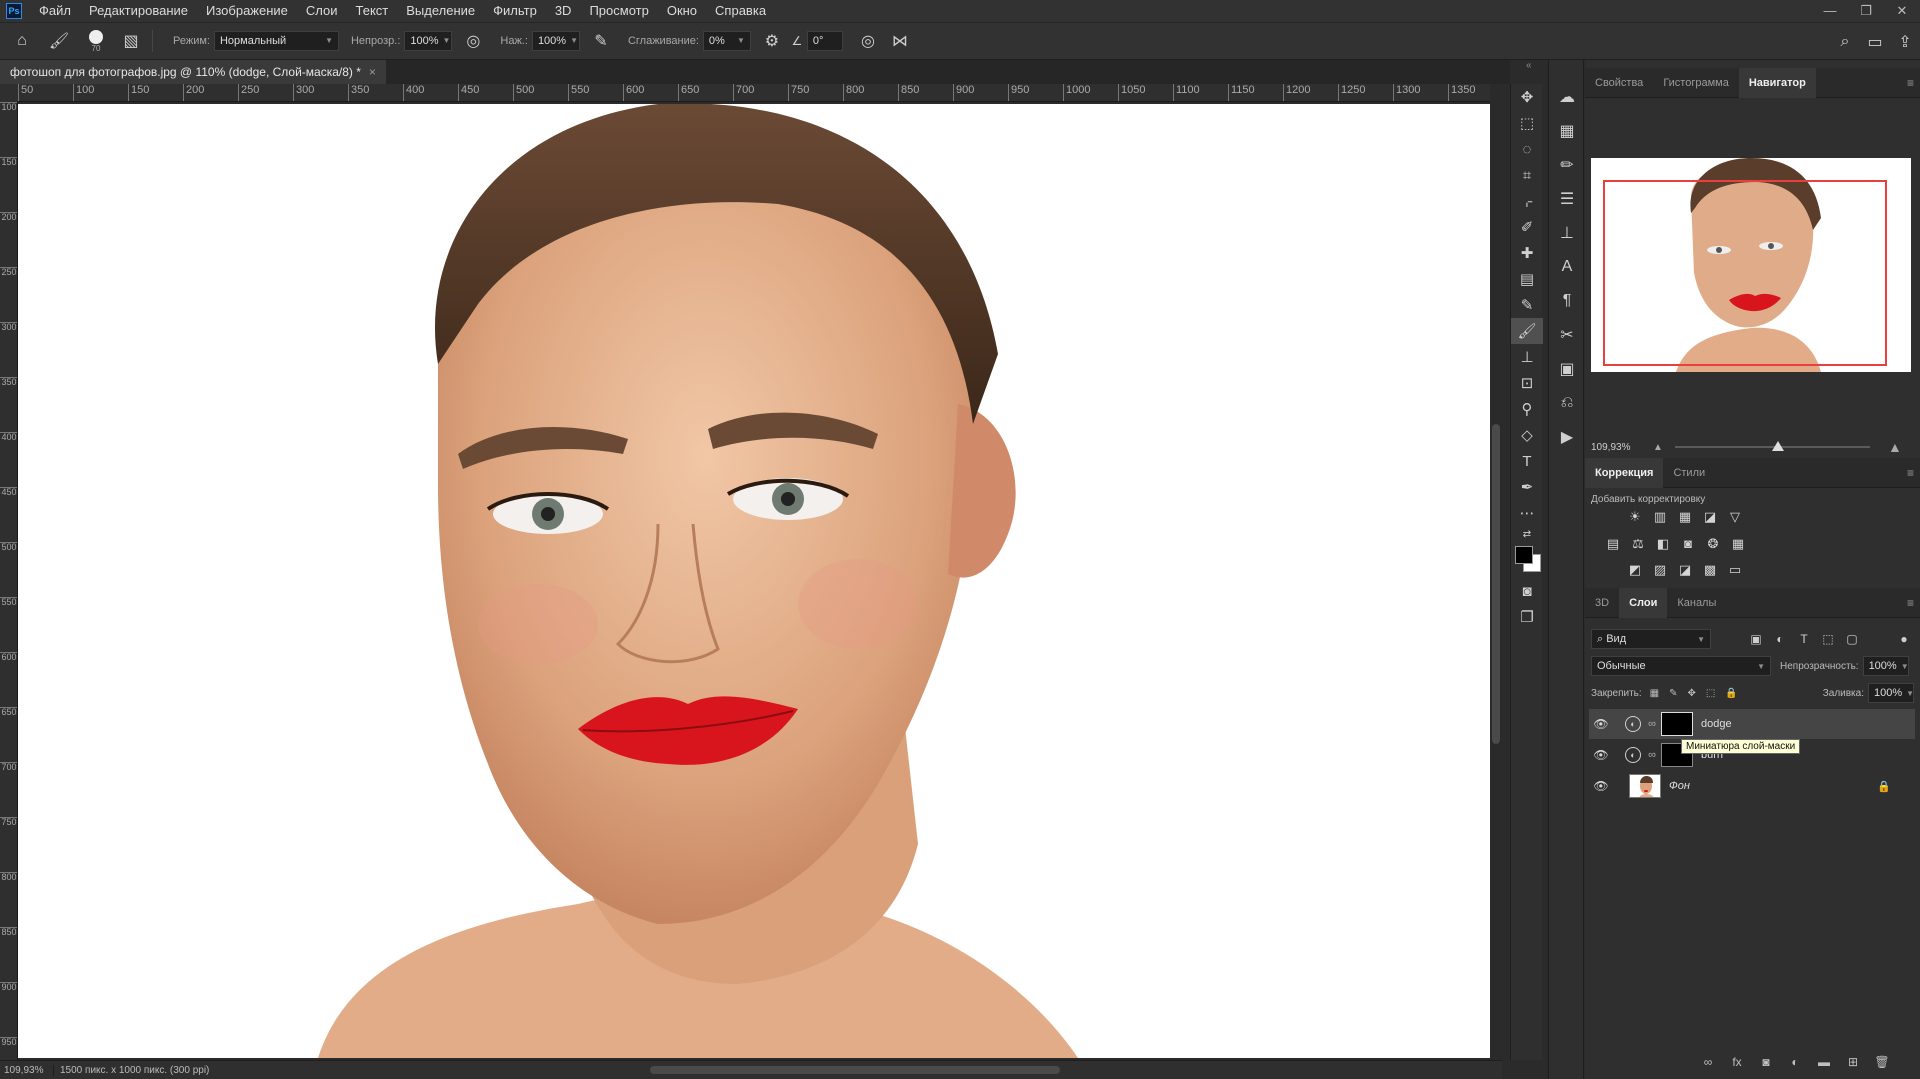 The width and height of the screenshot is (1920, 1079). What do you see at coordinates (1708, 1063) in the screenshot?
I see `link-layers-icon: ∞` at bounding box center [1708, 1063].